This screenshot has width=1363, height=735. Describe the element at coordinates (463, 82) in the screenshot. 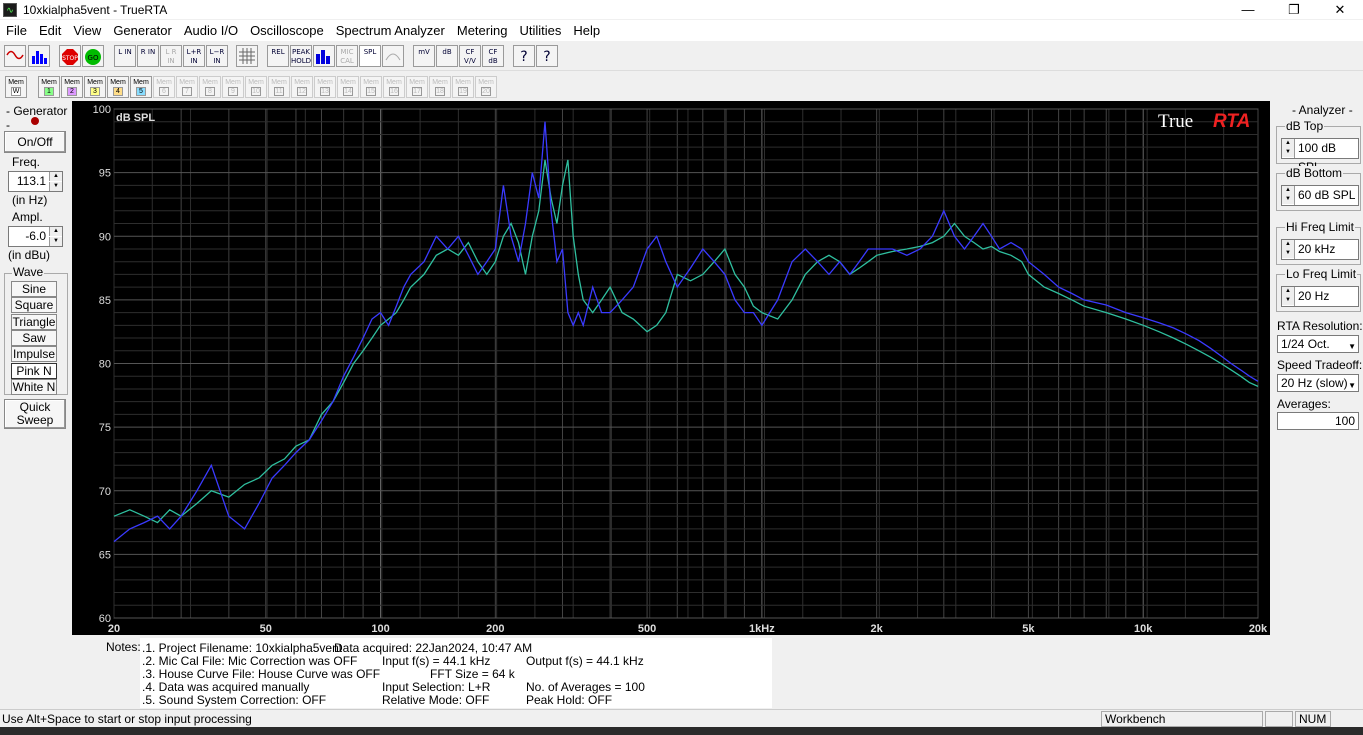

I see `memory-prefix: Mem` at that location.